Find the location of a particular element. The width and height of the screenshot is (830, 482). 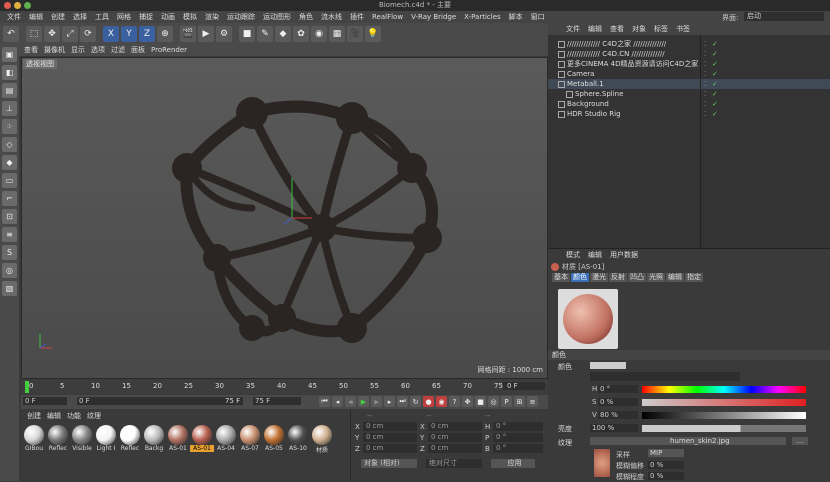

render-icon: ▶ is located at coordinates (206, 33).